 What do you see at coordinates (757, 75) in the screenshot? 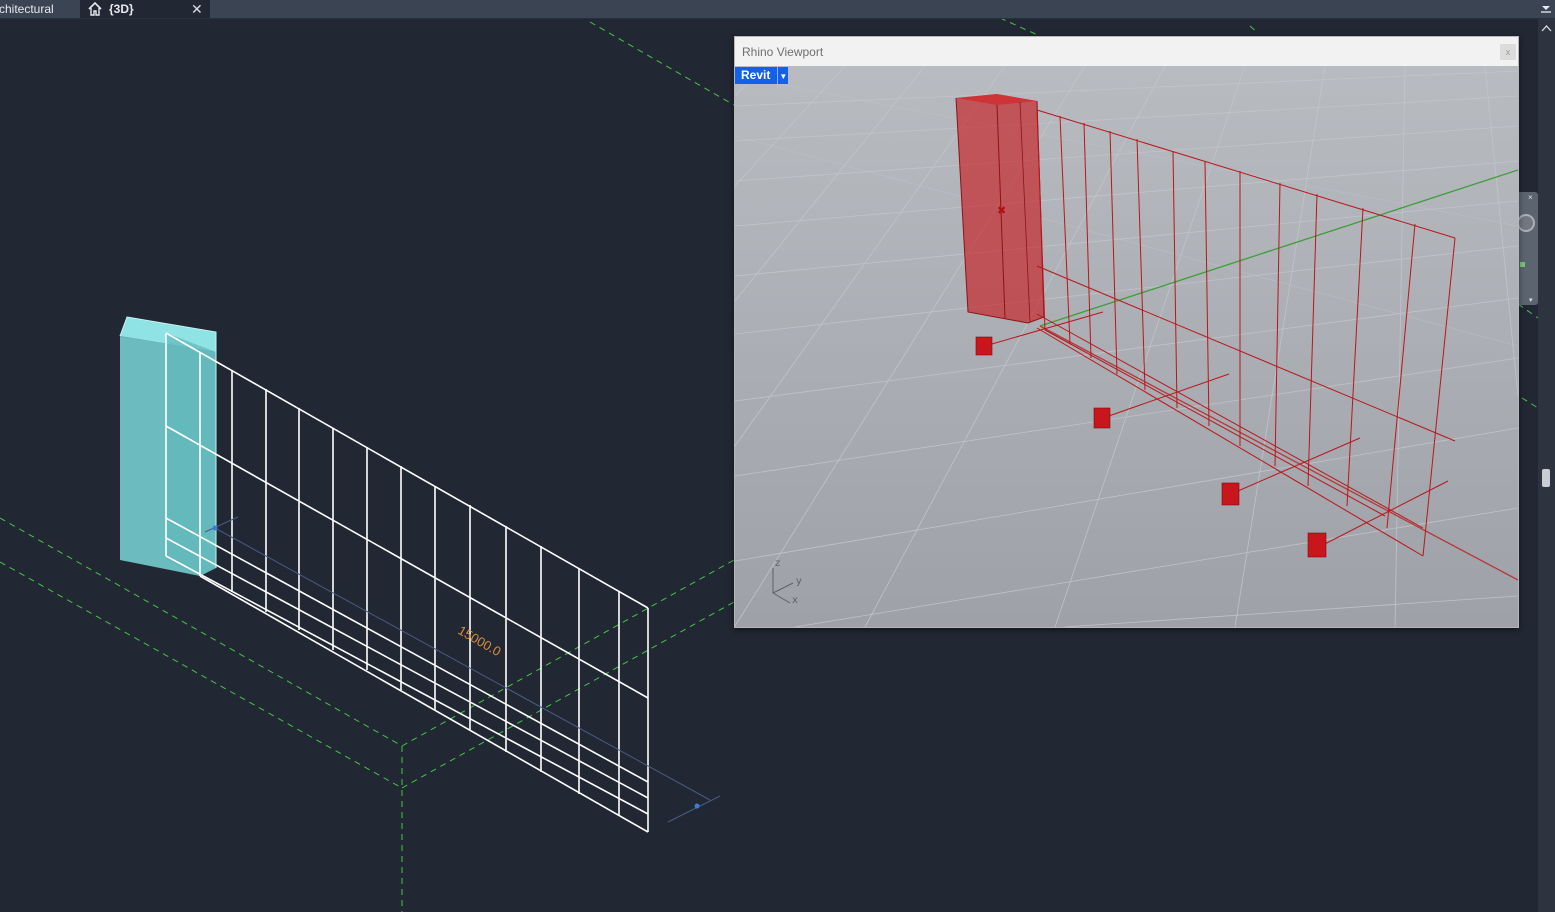
I see `view-menu-label: Revit` at bounding box center [757, 75].